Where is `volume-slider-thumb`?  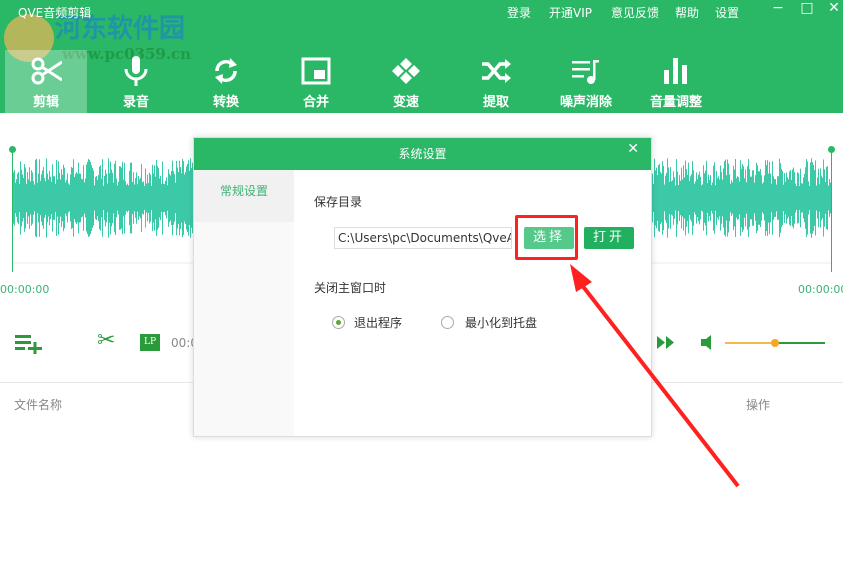
volume-slider-thumb is located at coordinates (775, 343).